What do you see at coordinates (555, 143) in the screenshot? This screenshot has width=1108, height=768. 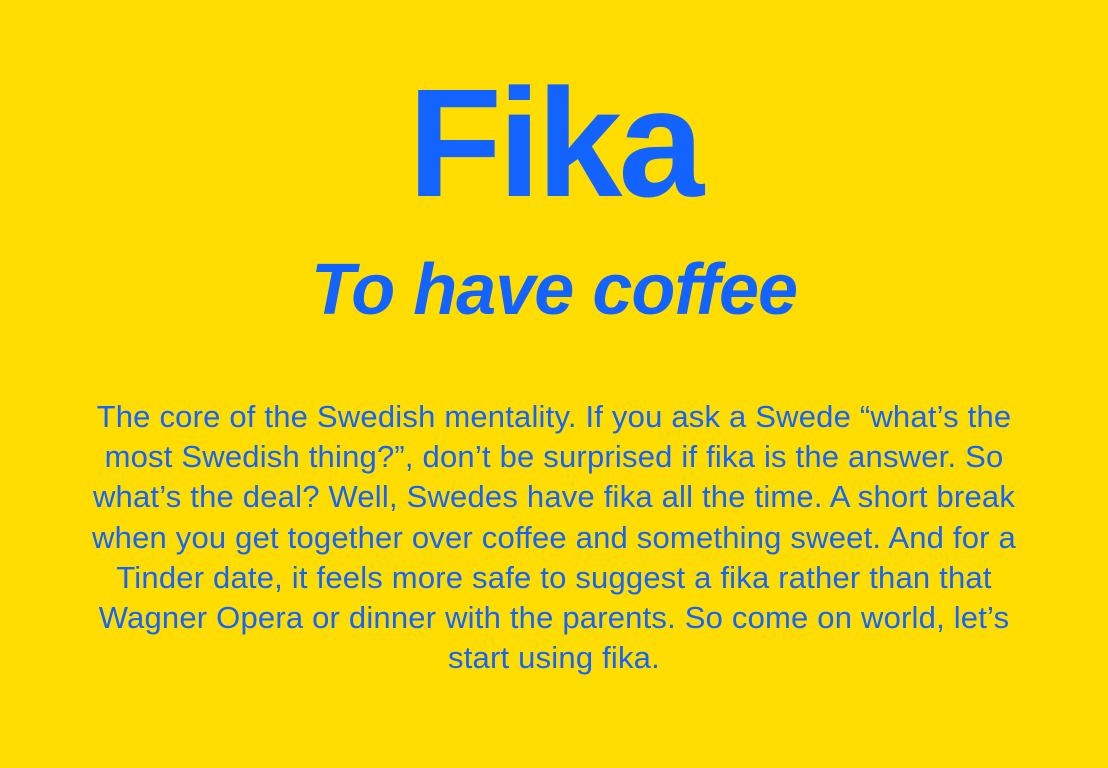 I see `word-title: Fika` at bounding box center [555, 143].